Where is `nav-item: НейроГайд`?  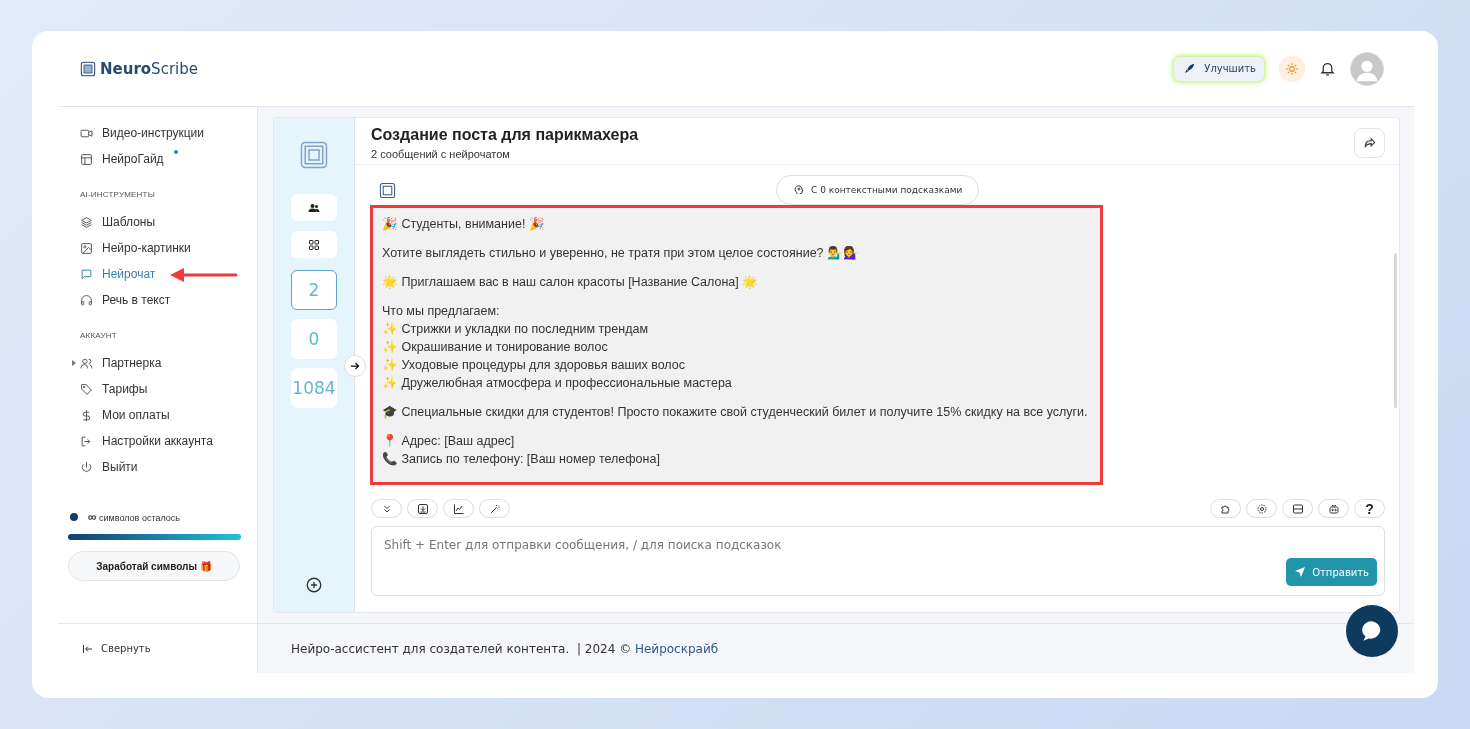 nav-item: НейроГайд is located at coordinates (160, 159).